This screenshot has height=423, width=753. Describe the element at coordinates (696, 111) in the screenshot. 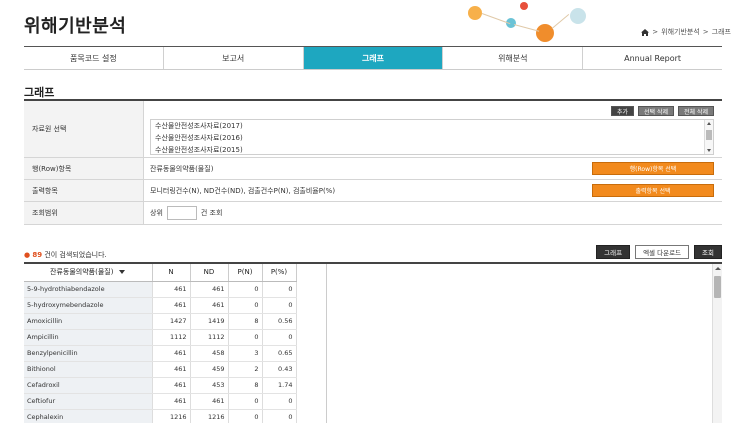

I see `delete-all-button: 전체 삭제` at that location.